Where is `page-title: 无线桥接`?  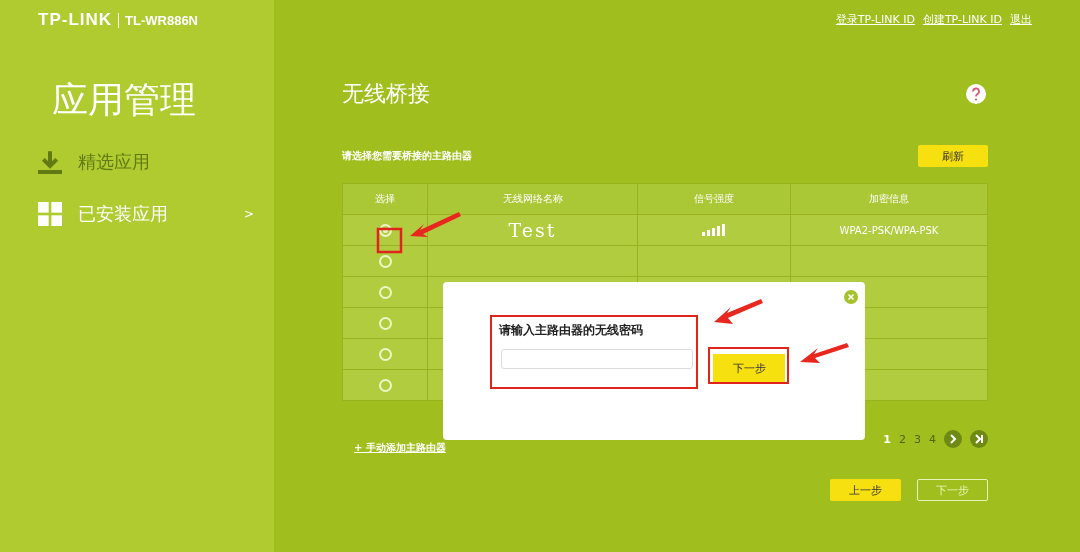
page-title: 无线桥接 is located at coordinates (386, 94).